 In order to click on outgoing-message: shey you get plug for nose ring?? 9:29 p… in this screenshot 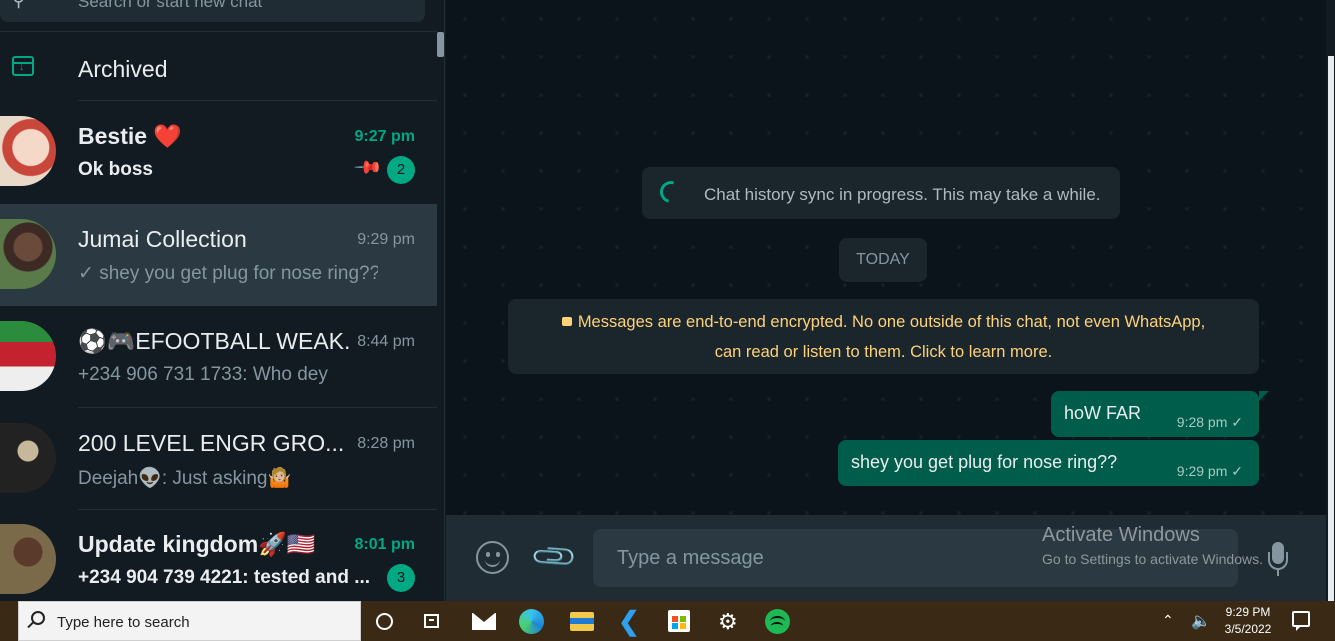, I will do `click(1048, 463)`.